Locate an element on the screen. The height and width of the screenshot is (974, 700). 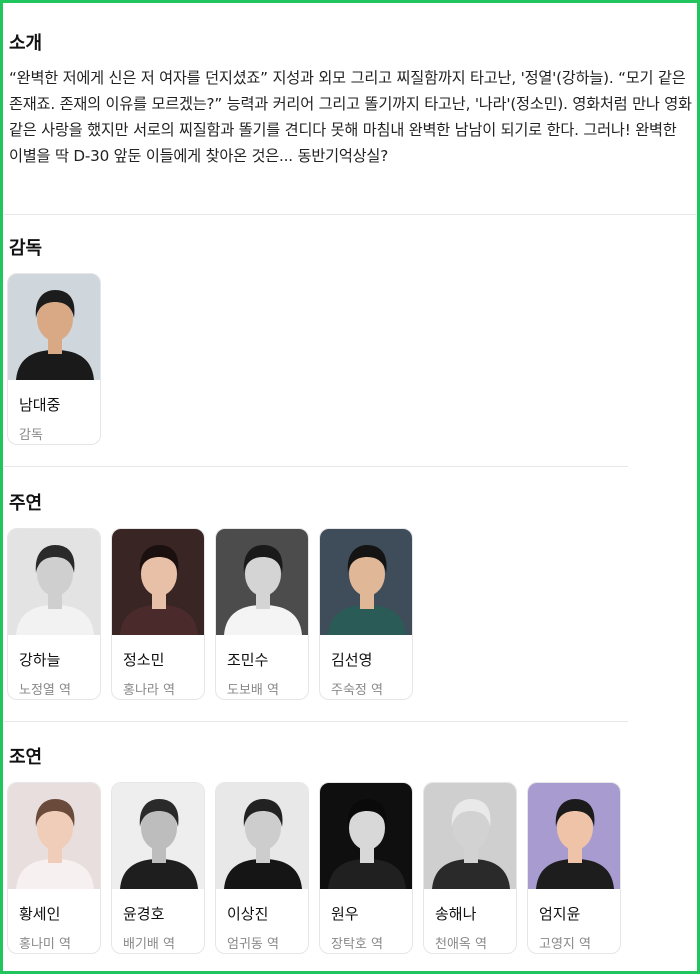
person-role: 천애옥 역 is located at coordinates (461, 944).